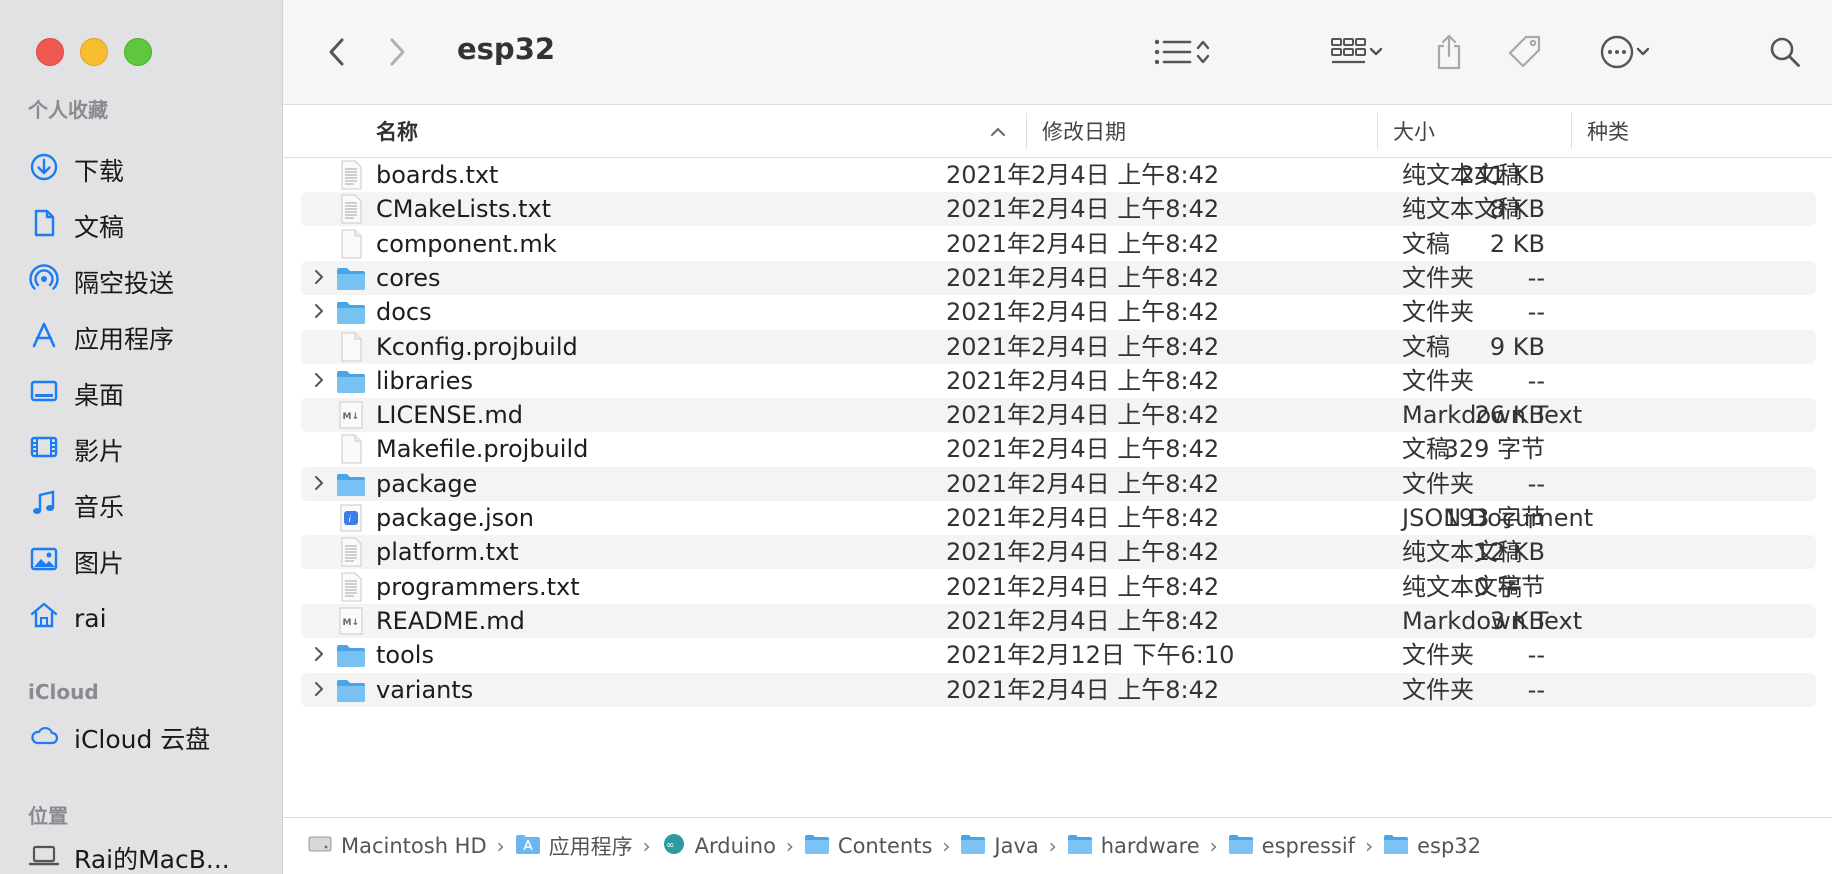 The height and width of the screenshot is (874, 1832). I want to click on path-item-label: esp32, so click(1449, 846).